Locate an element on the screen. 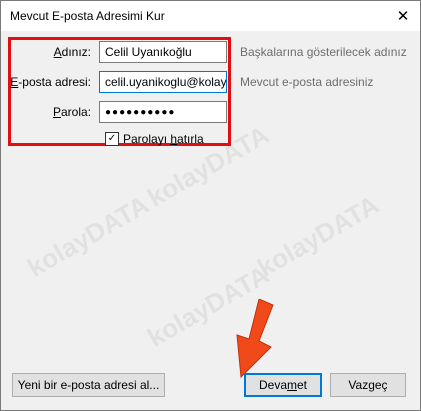 Image resolution: width=421 pixels, height=411 pixels. email-hint: Mevcut e-posta adresiniz is located at coordinates (307, 82).